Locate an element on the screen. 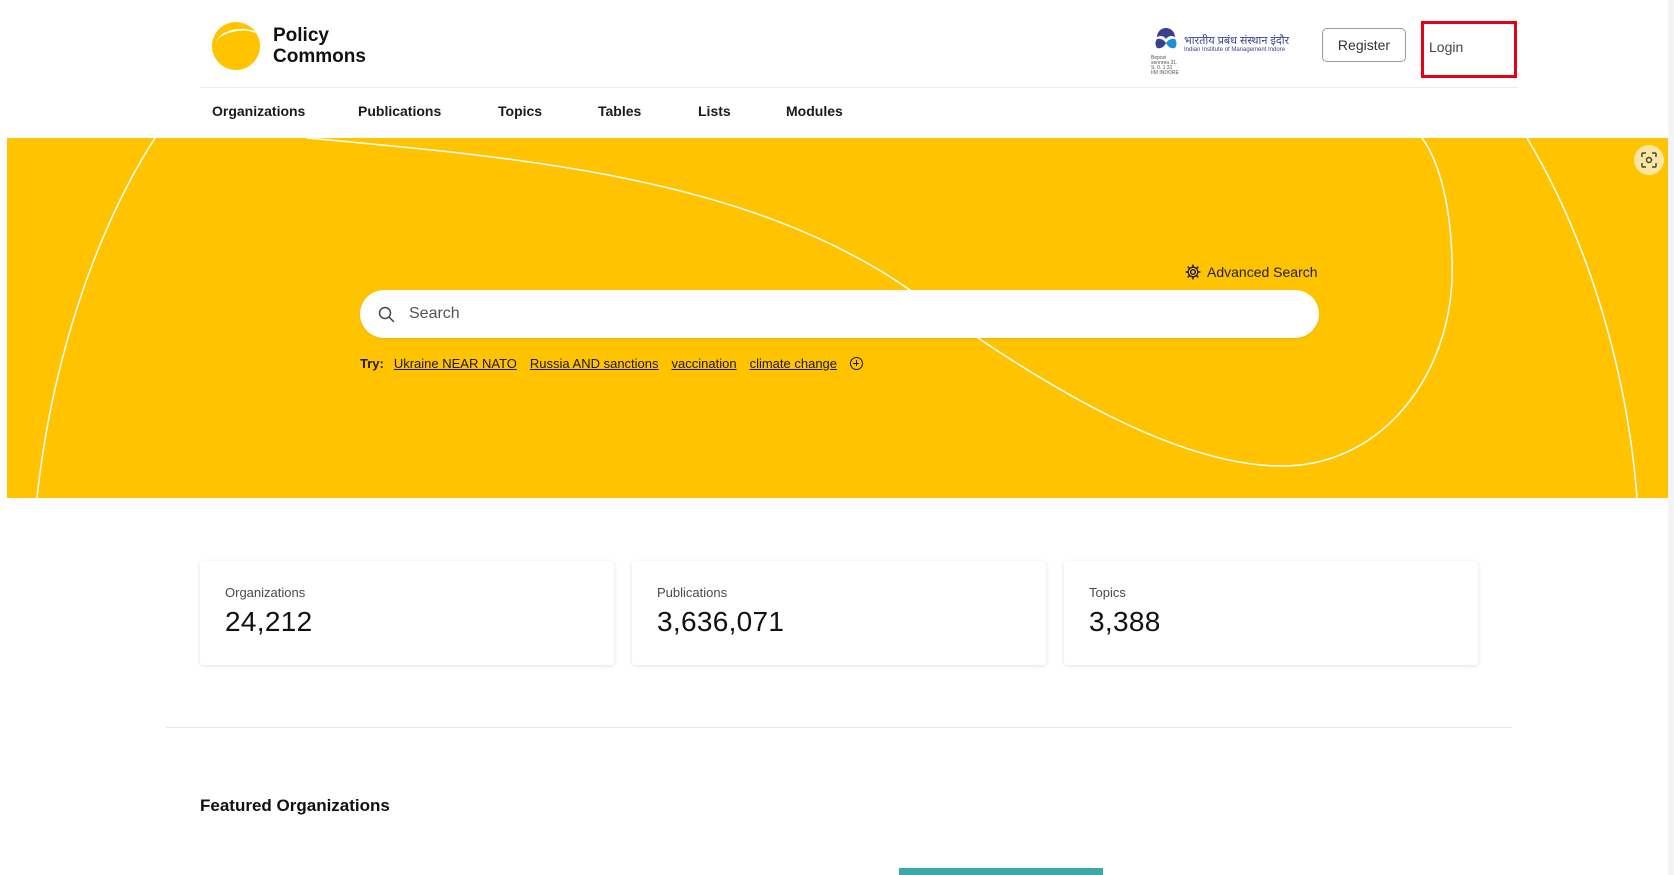  stat-card-organizations: Organizations 24,212 is located at coordinates (407, 613).